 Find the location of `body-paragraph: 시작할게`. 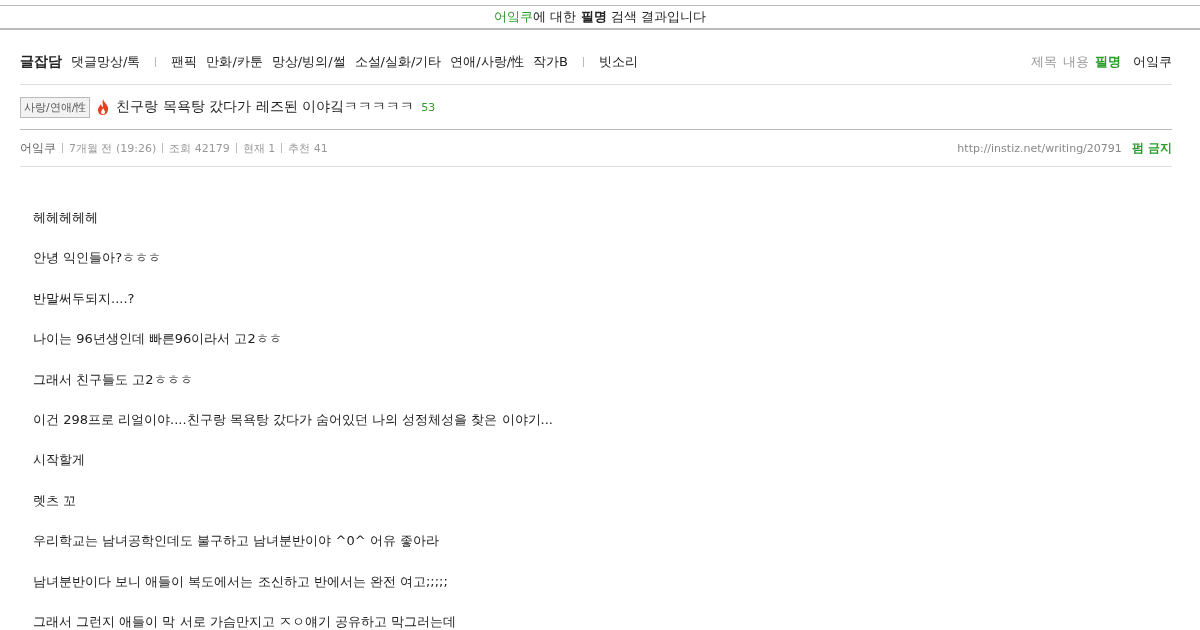

body-paragraph: 시작할게 is located at coordinates (59, 460).